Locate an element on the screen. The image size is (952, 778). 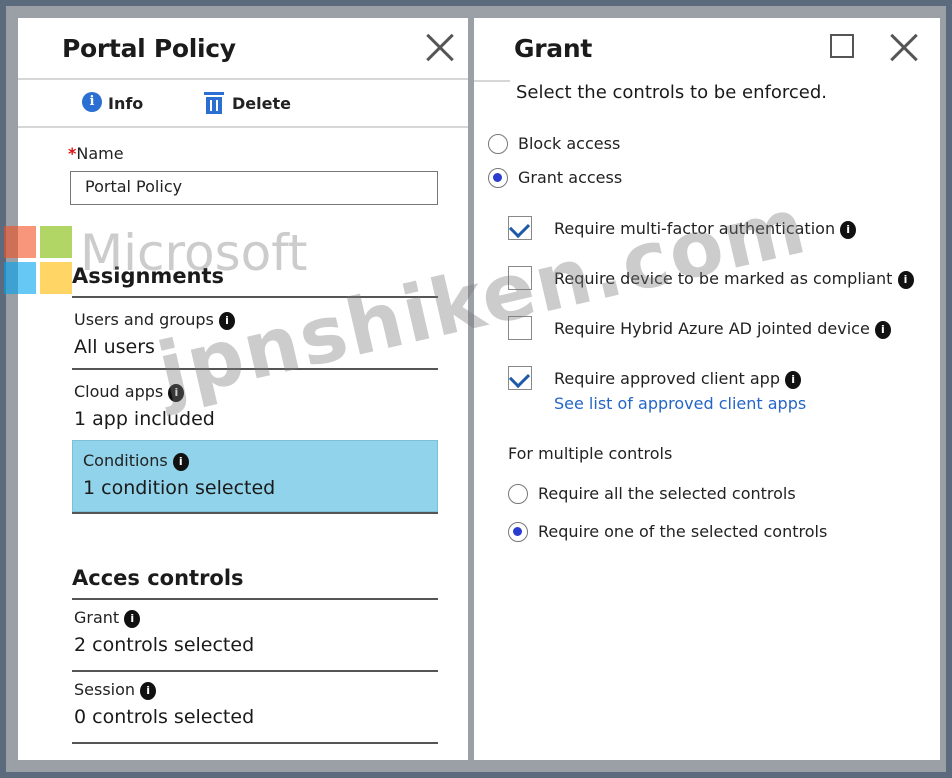
conditions-row: Conditions i 1 condition selected is located at coordinates (255, 476).